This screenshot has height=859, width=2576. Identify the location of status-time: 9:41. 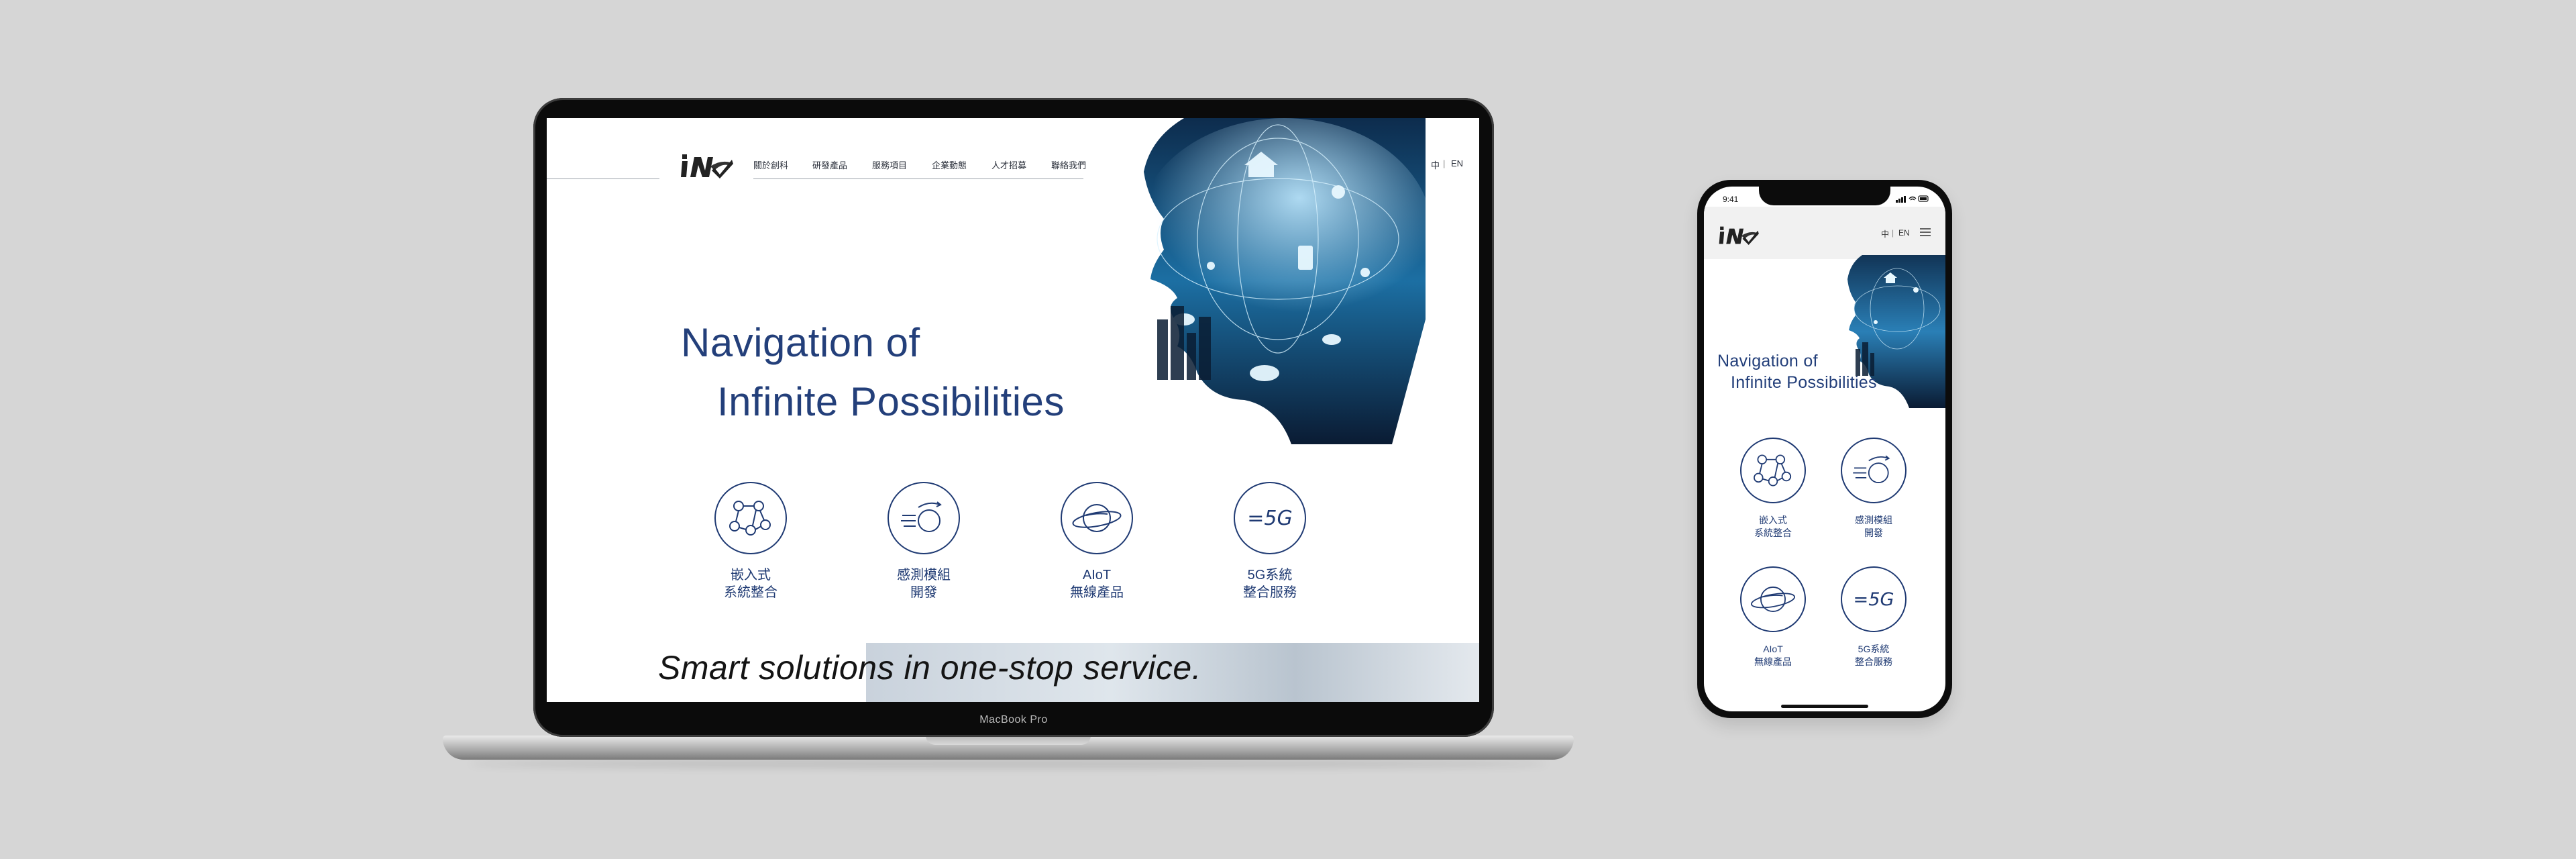
(1731, 199).